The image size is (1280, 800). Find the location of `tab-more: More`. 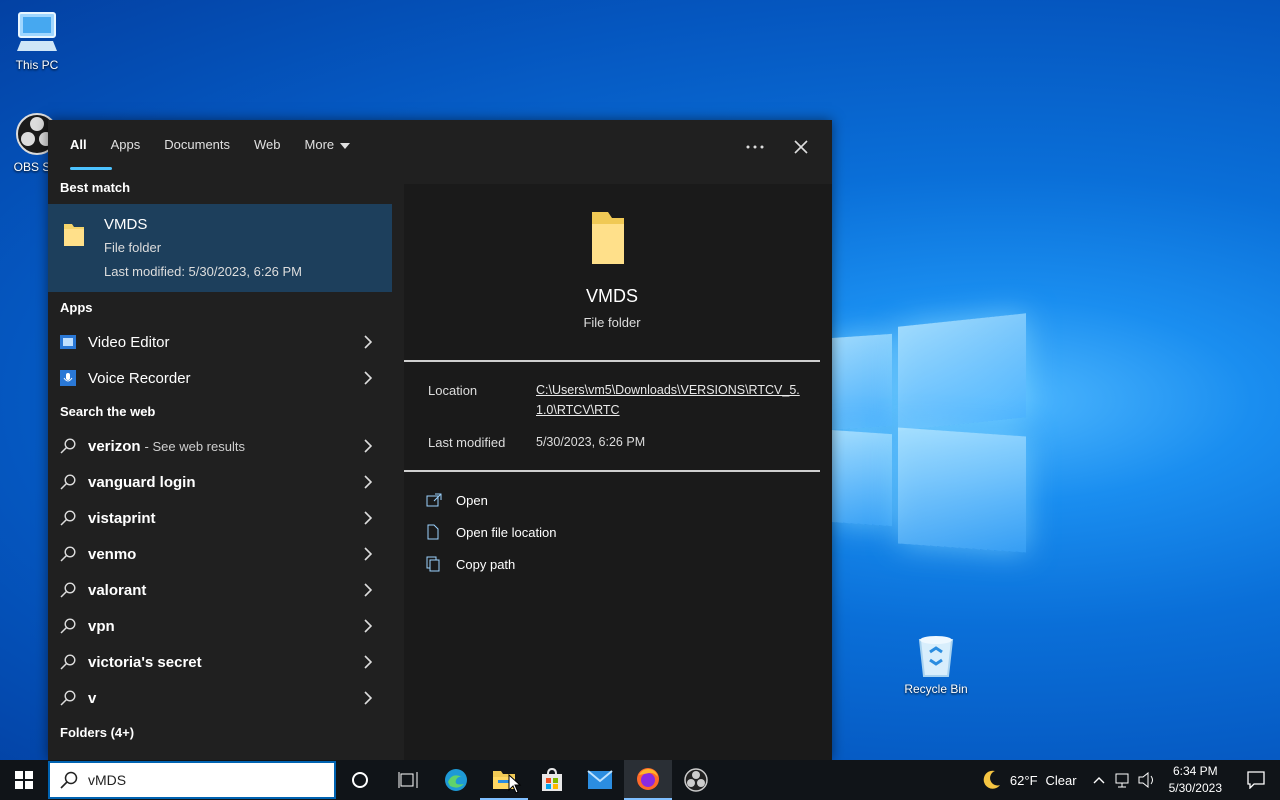

tab-more: More is located at coordinates (328, 148).